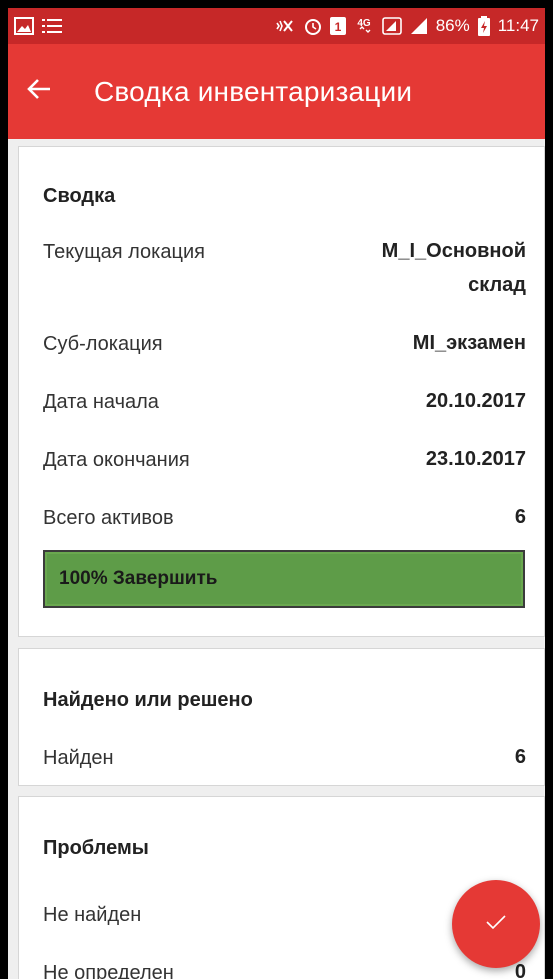 Image resolution: width=553 pixels, height=979 pixels. Describe the element at coordinates (52, 26) in the screenshot. I see `list-icon` at that location.